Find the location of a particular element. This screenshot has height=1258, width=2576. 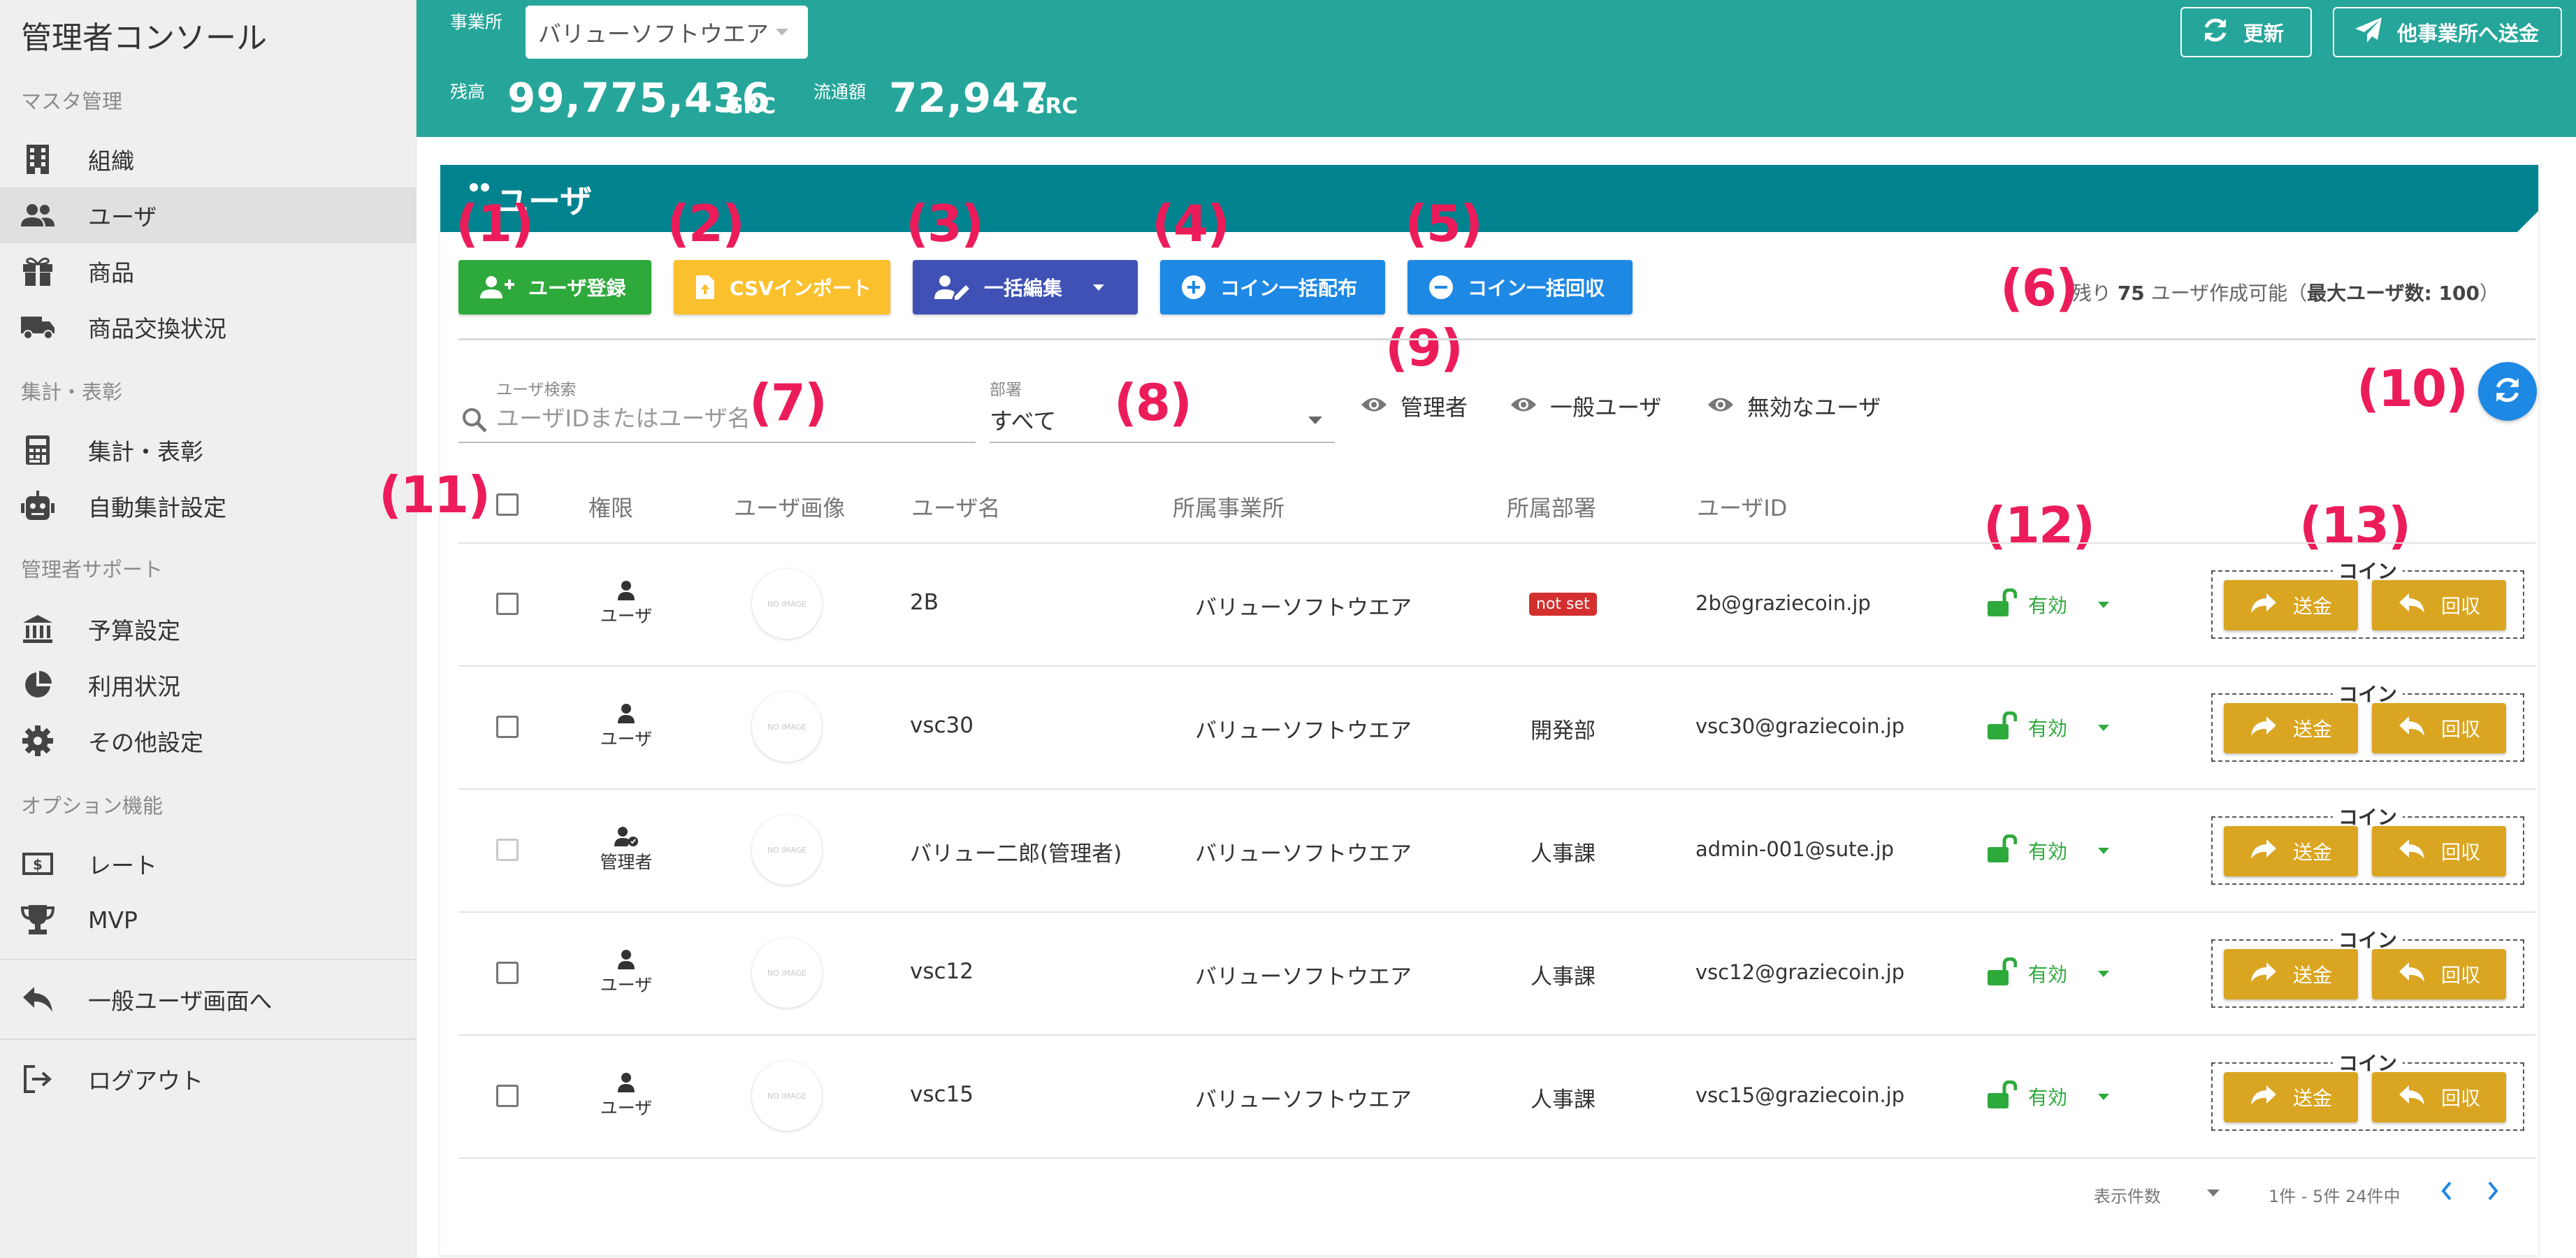

user-register-button: ユーザ登録 is located at coordinates (554, 287).